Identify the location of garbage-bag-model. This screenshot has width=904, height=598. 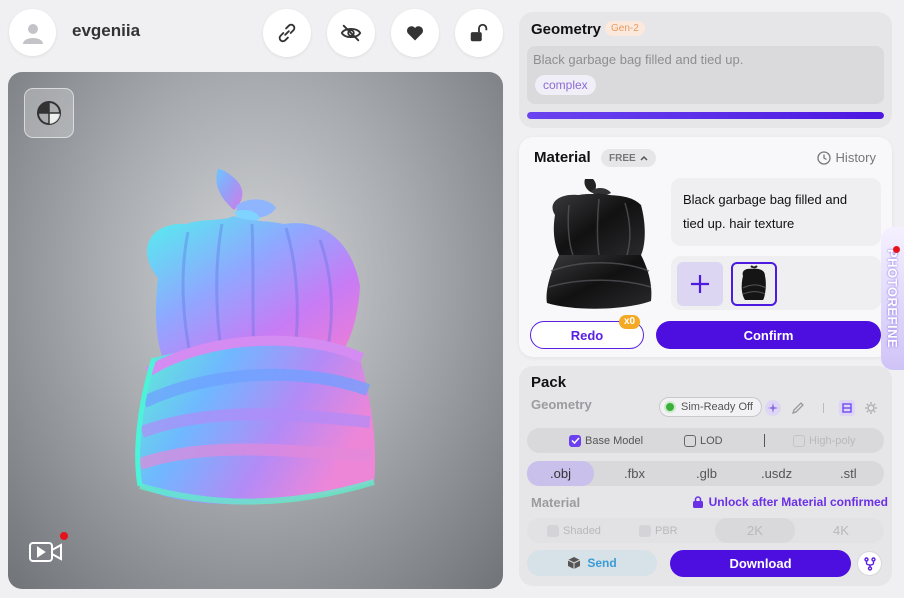
(255, 337).